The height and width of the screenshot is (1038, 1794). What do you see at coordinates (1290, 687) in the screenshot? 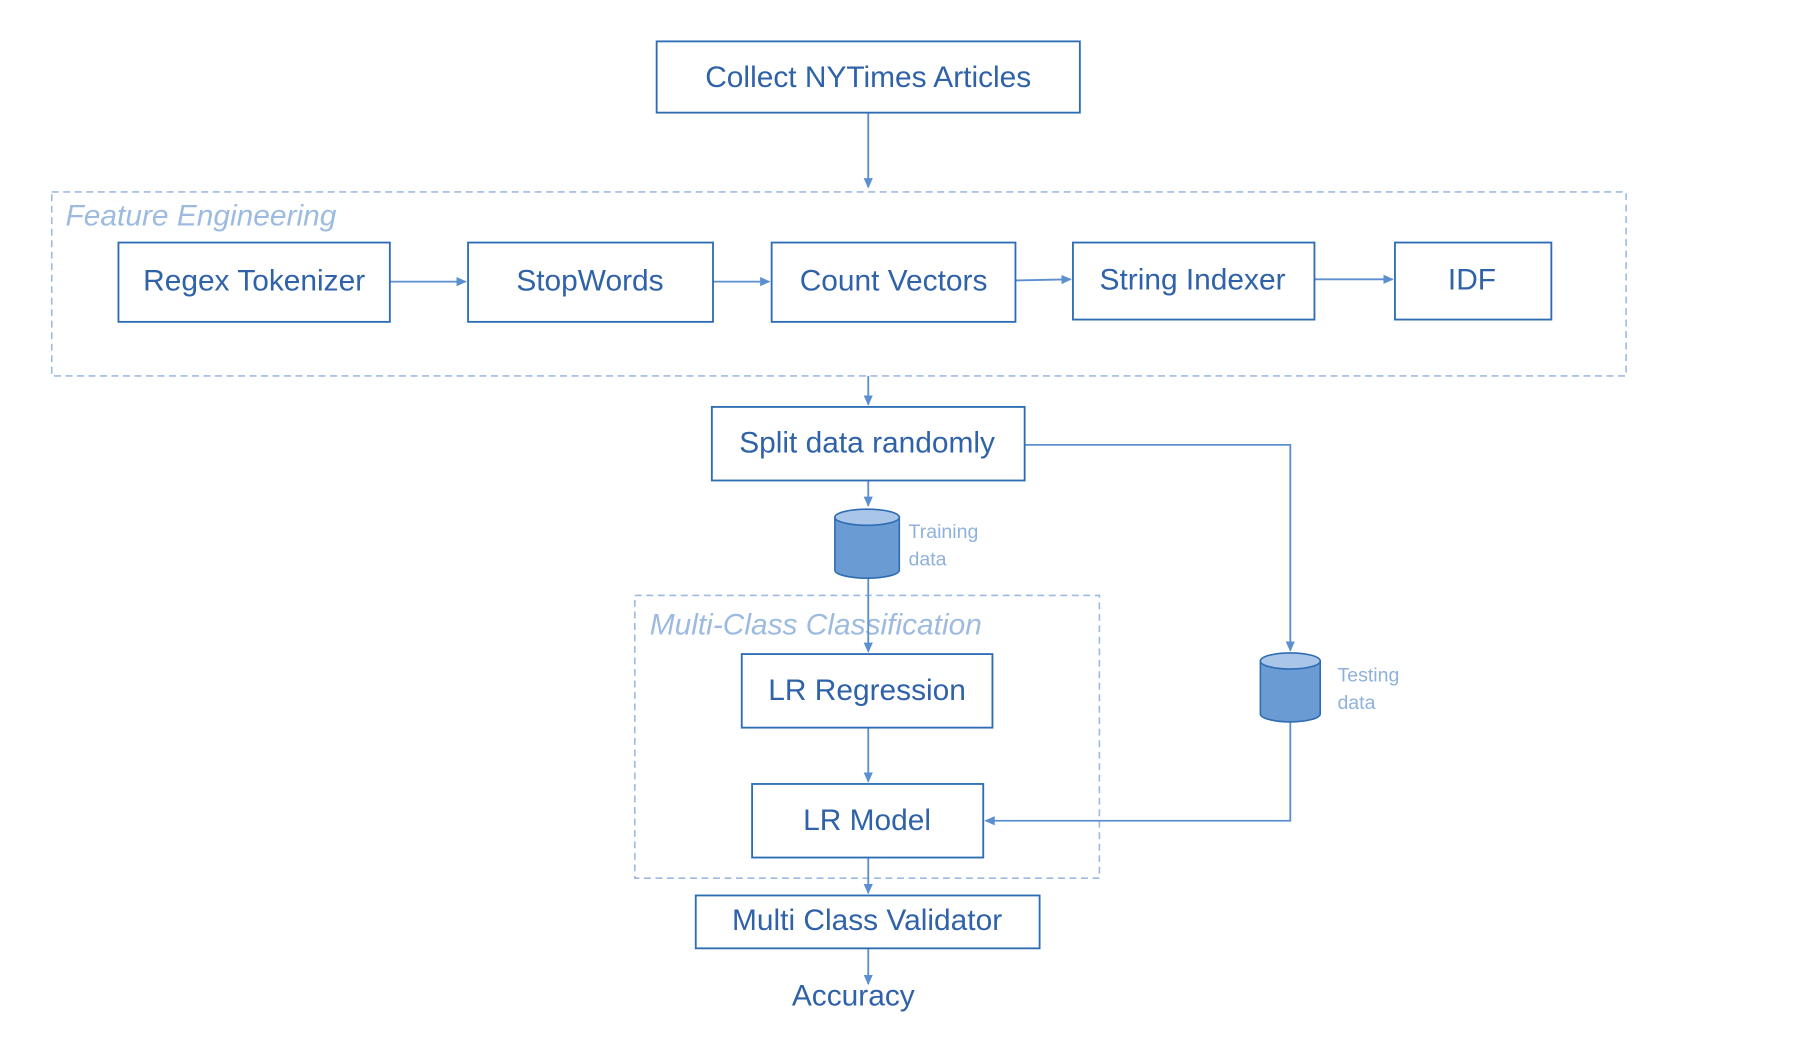
I see `testing-data-cylinder-icon` at bounding box center [1290, 687].